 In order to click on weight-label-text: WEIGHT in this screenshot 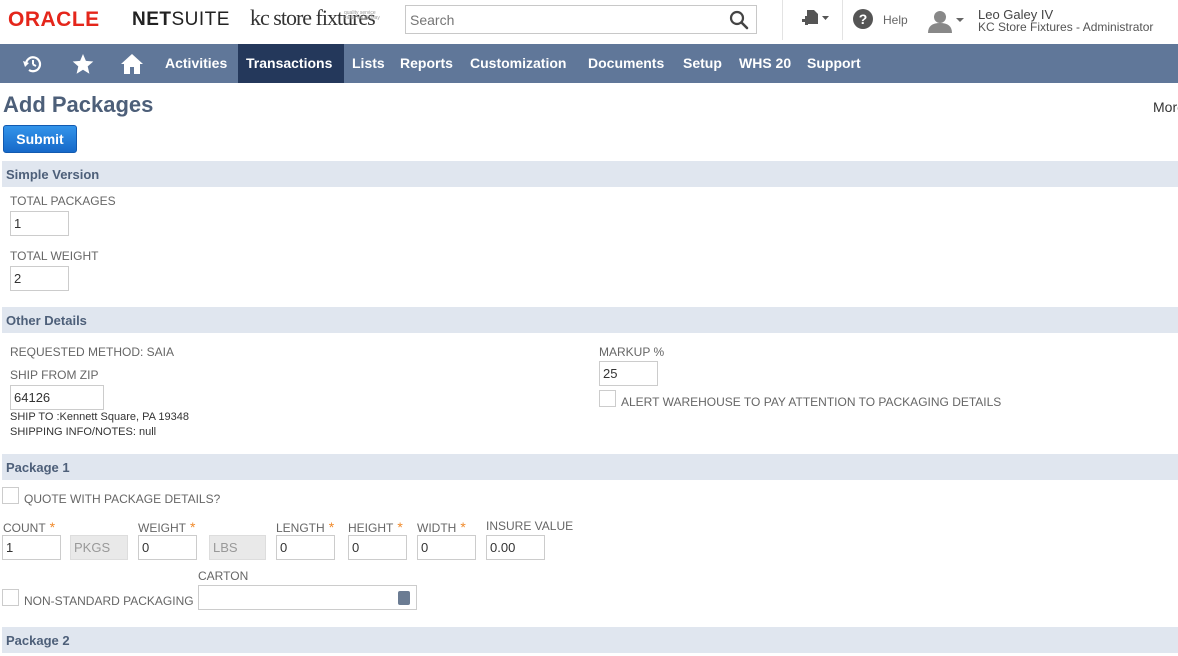, I will do `click(162, 528)`.